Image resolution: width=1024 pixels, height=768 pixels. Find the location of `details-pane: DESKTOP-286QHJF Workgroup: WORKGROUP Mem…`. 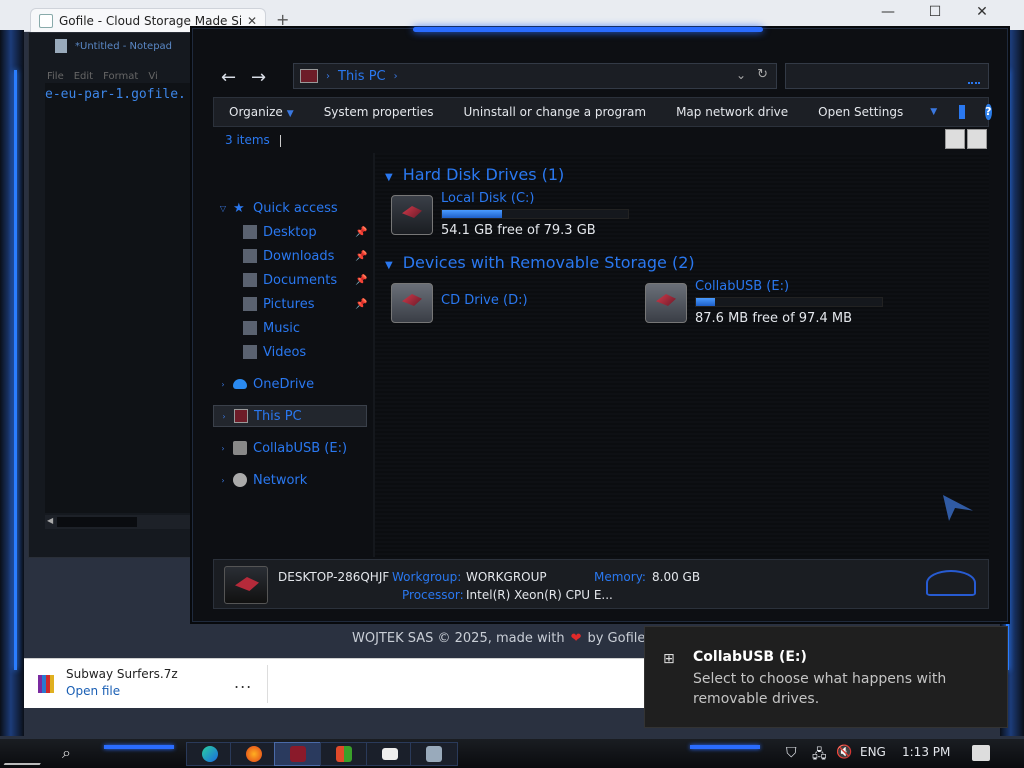

details-pane: DESKTOP-286QHJF Workgroup: WORKGROUP Mem… is located at coordinates (601, 584).